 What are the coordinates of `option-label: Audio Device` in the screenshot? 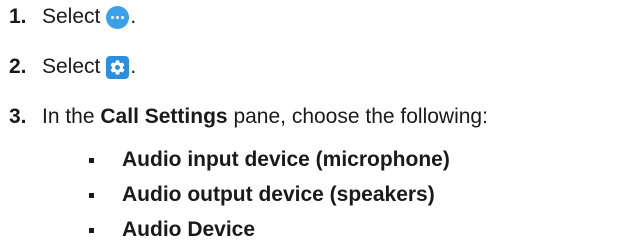 It's located at (189, 229).